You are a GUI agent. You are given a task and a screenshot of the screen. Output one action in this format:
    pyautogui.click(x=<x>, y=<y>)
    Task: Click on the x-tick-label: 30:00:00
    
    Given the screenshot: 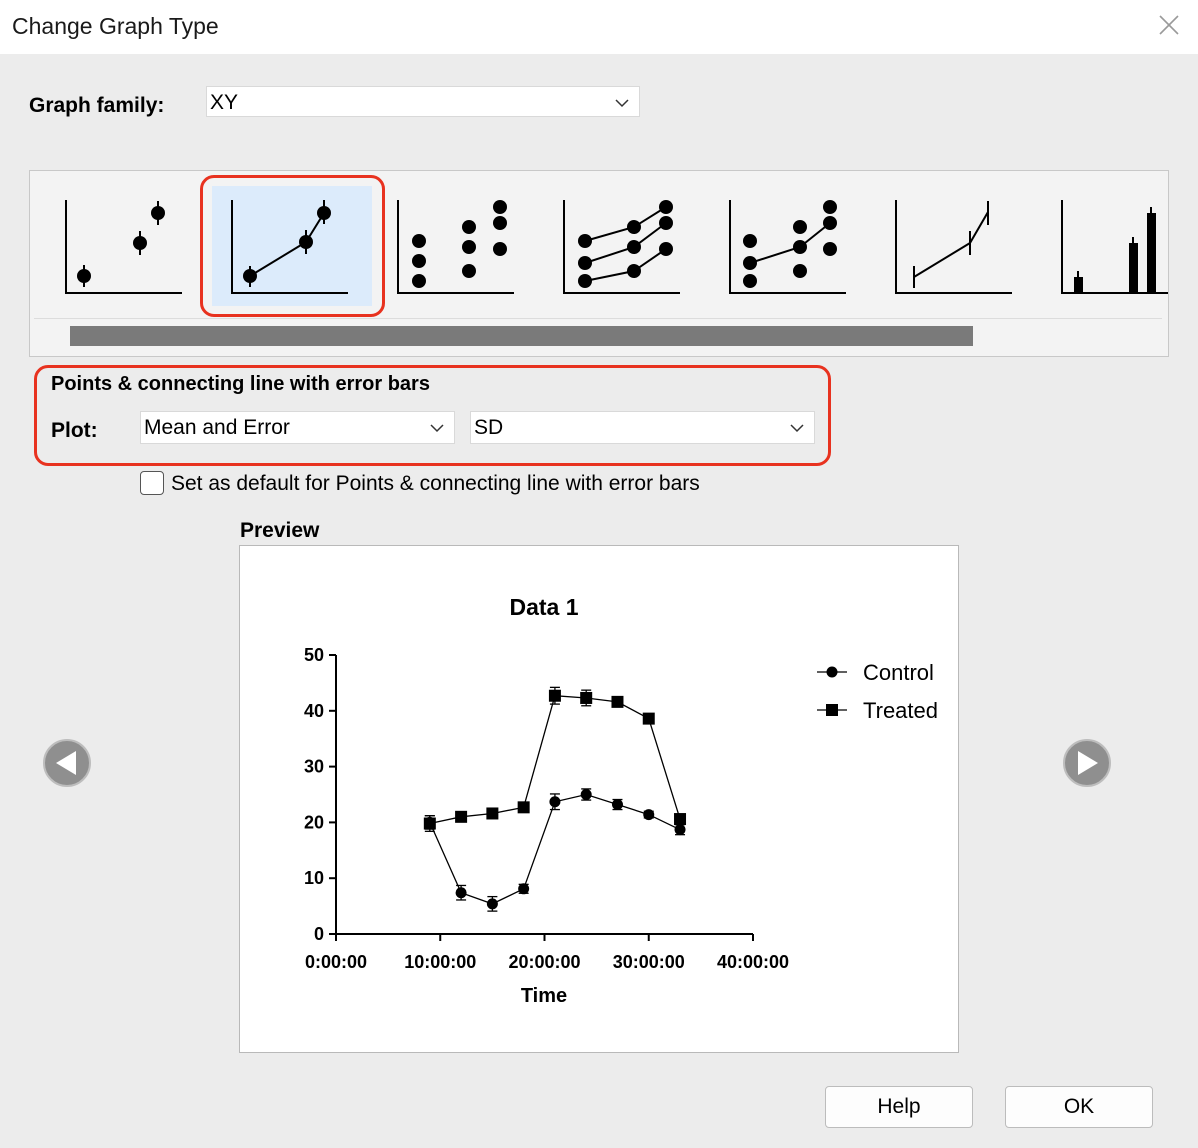 What is the action you would take?
    pyautogui.click(x=649, y=962)
    